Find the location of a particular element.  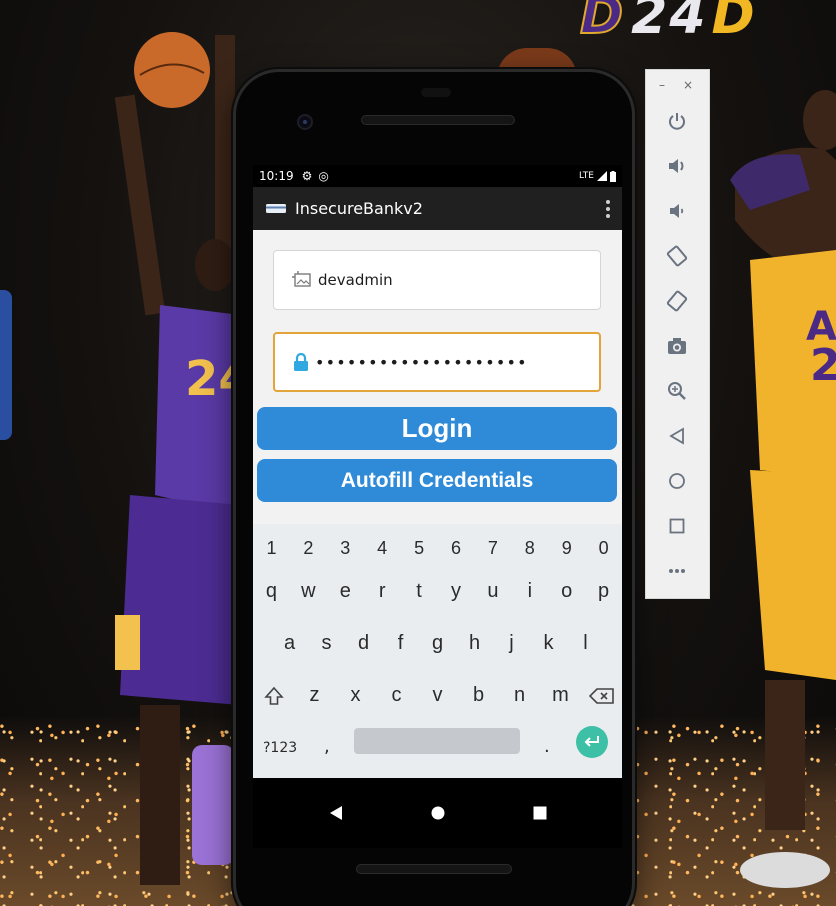

power-icon is located at coordinates (677, 121).